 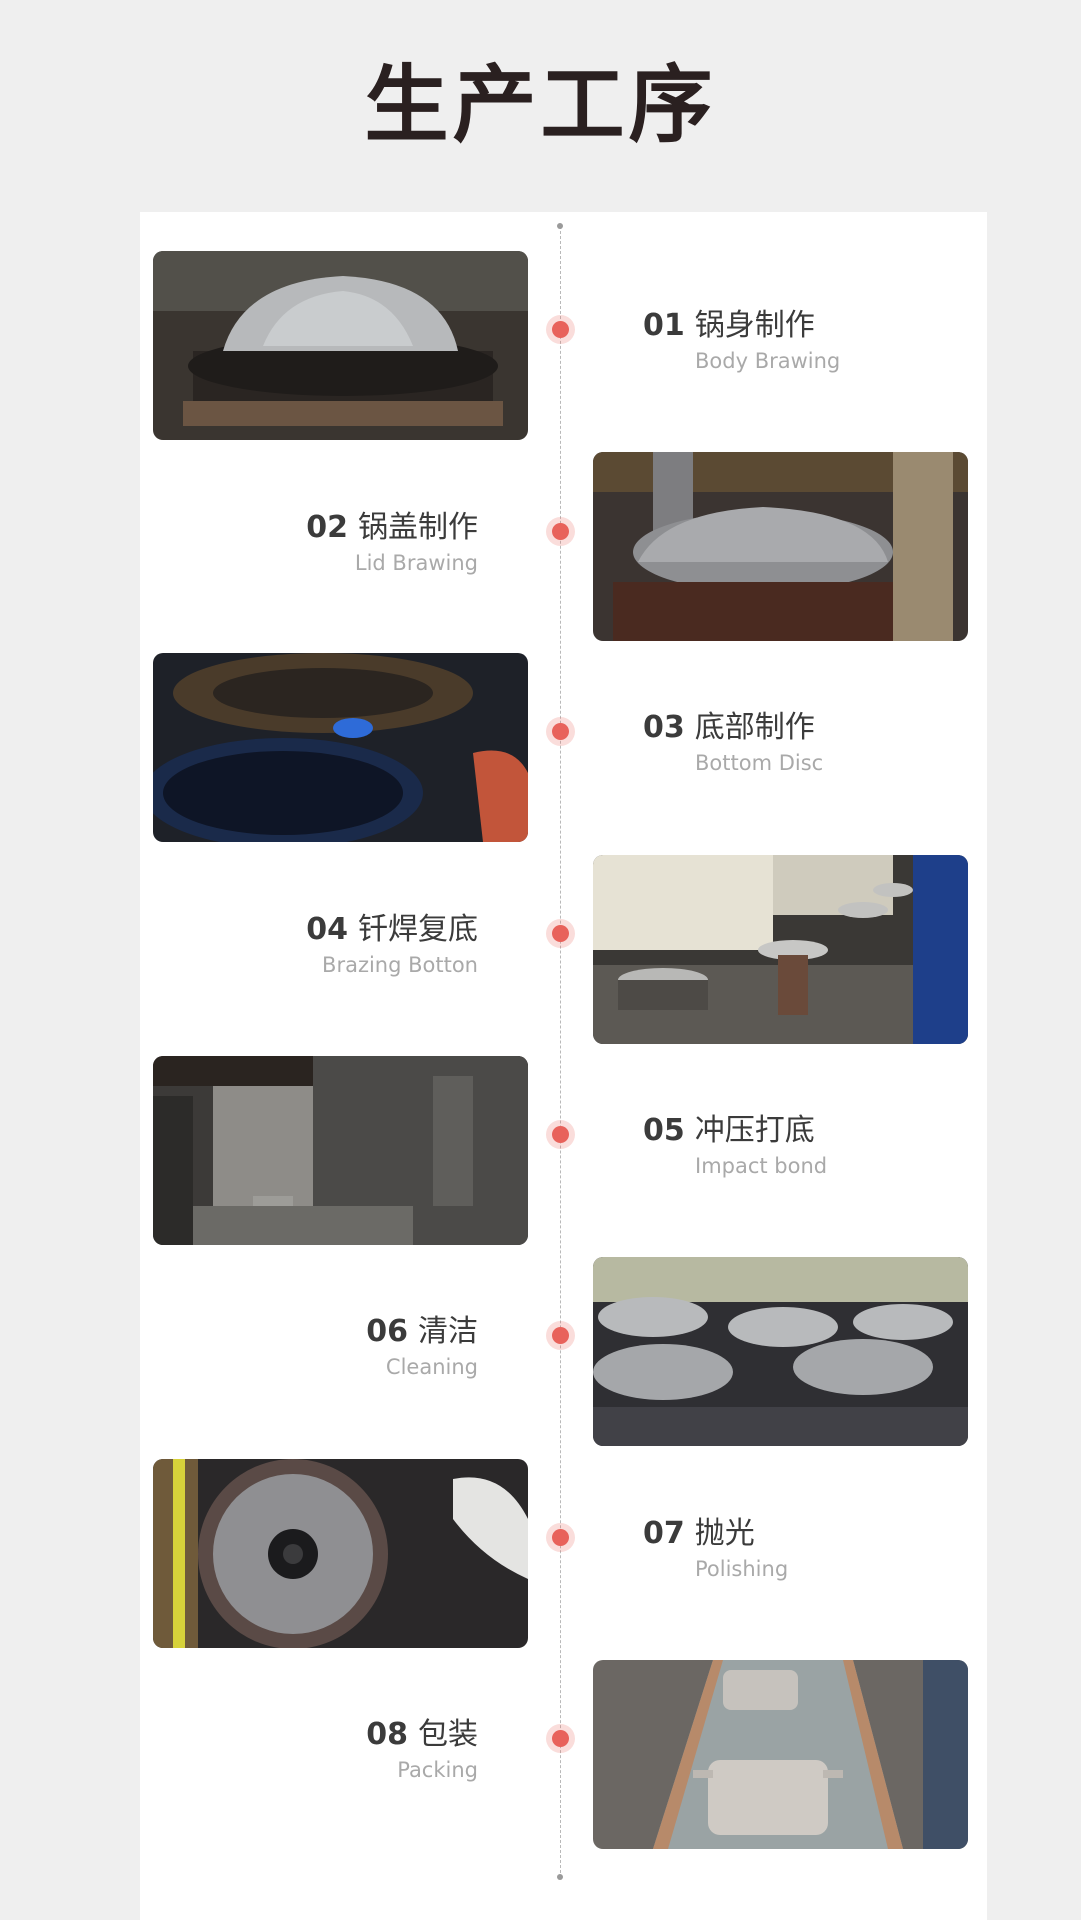 What do you see at coordinates (754, 325) in the screenshot?
I see `step-01-title-cn: 锅身制作` at bounding box center [754, 325].